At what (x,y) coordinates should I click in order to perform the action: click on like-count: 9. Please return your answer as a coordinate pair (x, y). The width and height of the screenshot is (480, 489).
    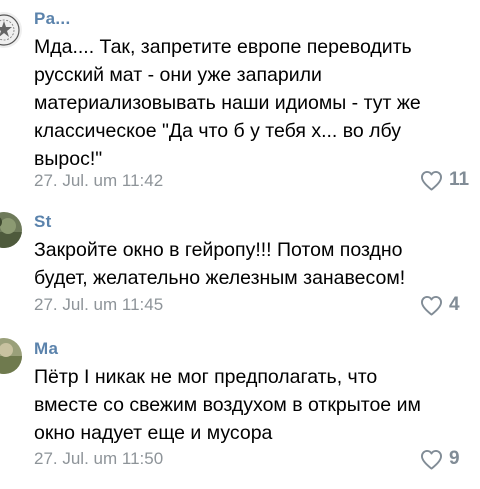
    Looking at the image, I should click on (454, 458).